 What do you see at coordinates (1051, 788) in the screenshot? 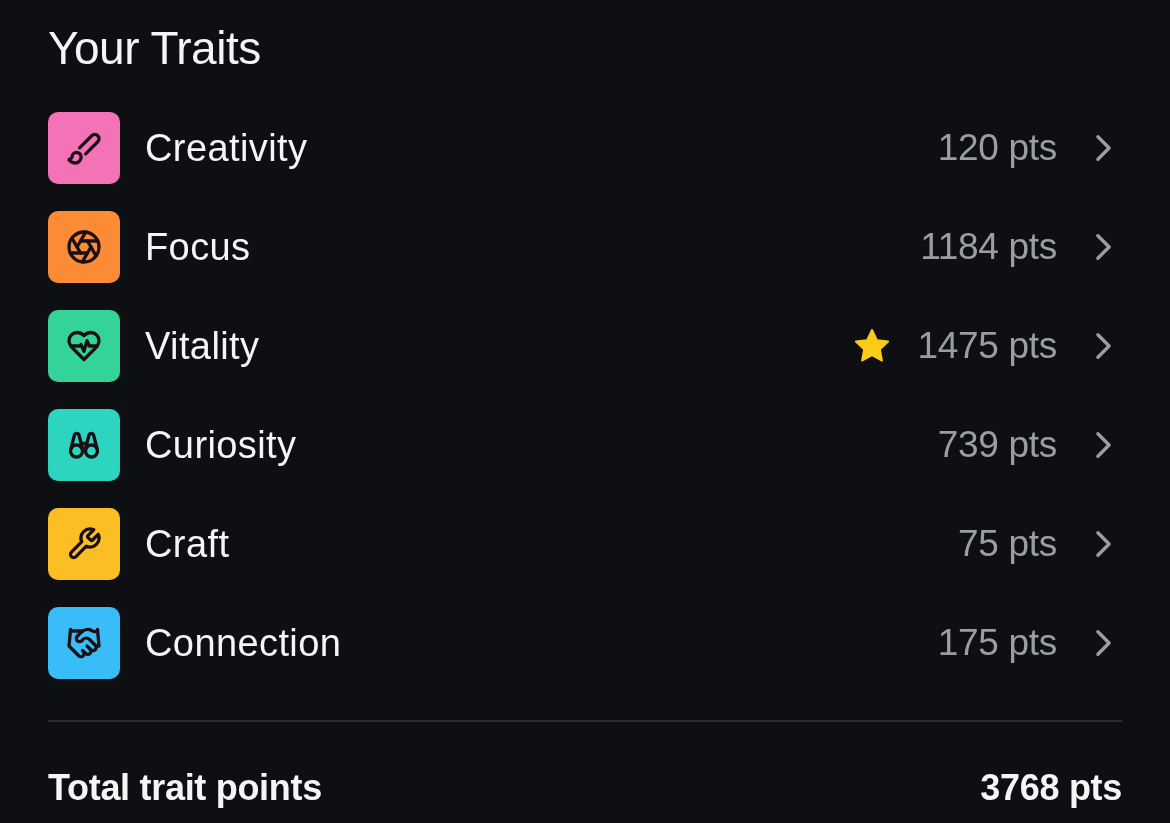
I see `total-value: 3768 pts` at bounding box center [1051, 788].